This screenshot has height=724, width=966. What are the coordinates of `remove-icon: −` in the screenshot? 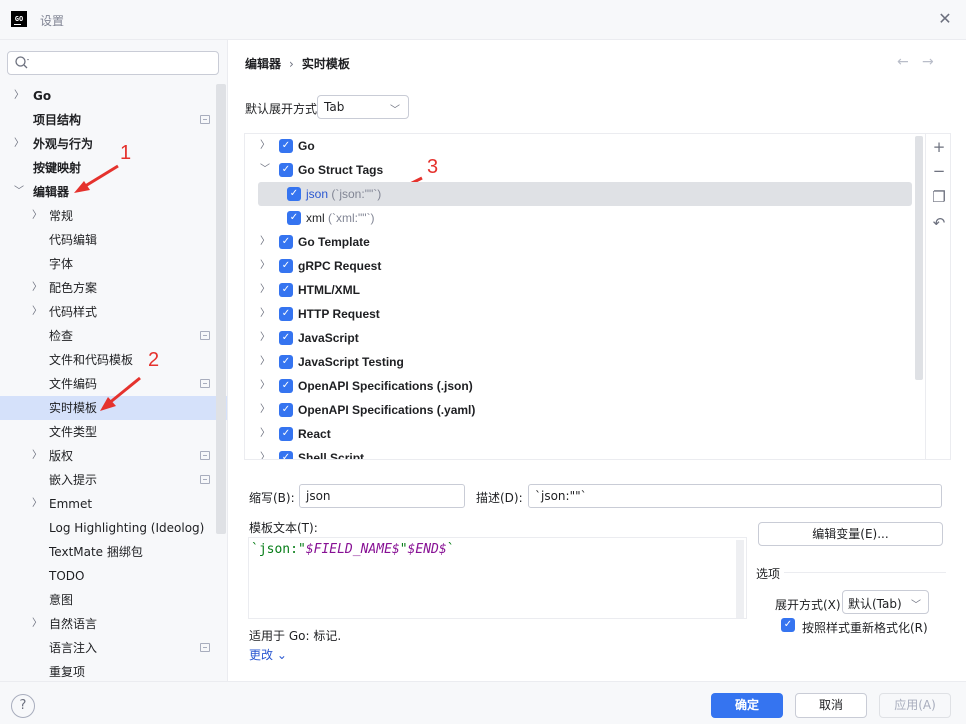 It's located at (939, 171).